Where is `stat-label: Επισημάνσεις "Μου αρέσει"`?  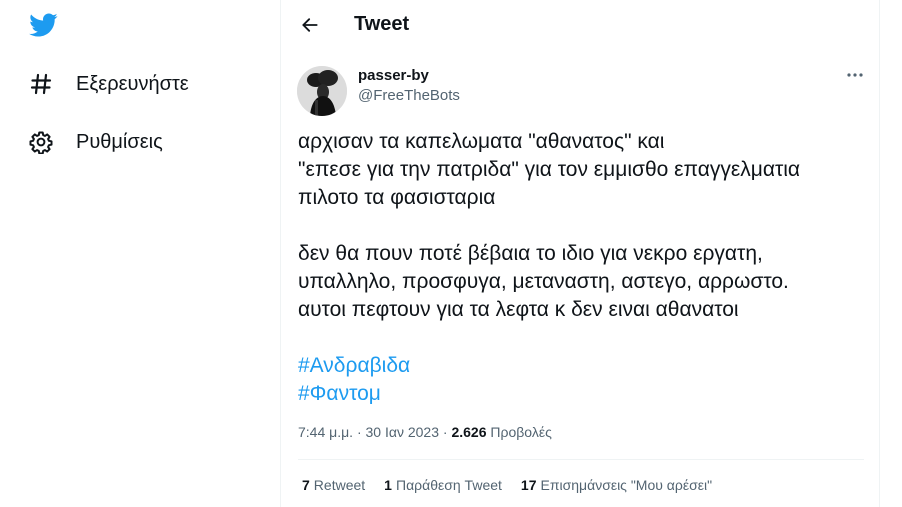 stat-label: Επισημάνσεις "Μου αρέσει" is located at coordinates (626, 485).